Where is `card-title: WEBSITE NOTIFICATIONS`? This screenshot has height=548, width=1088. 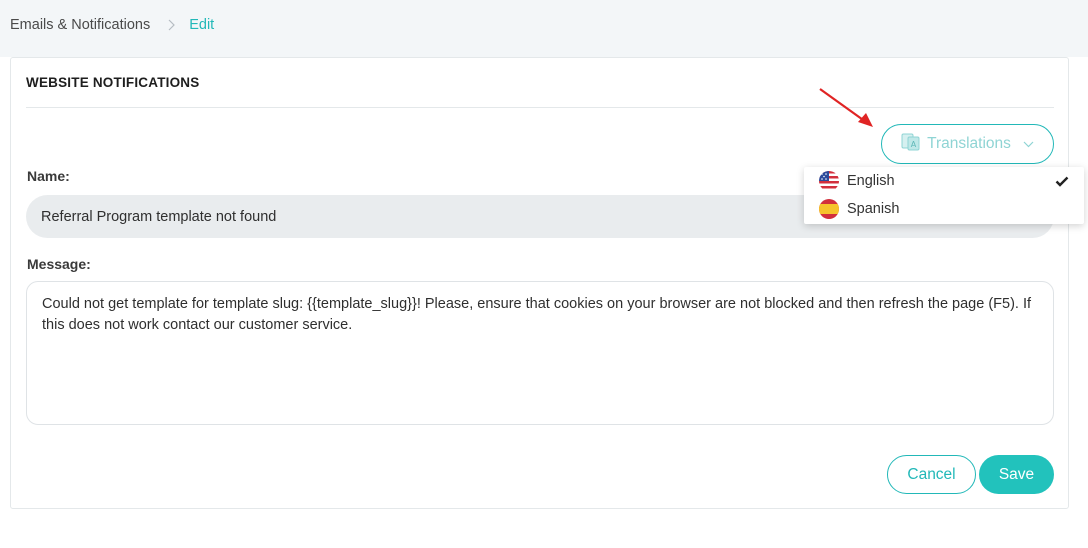 card-title: WEBSITE NOTIFICATIONS is located at coordinates (113, 82).